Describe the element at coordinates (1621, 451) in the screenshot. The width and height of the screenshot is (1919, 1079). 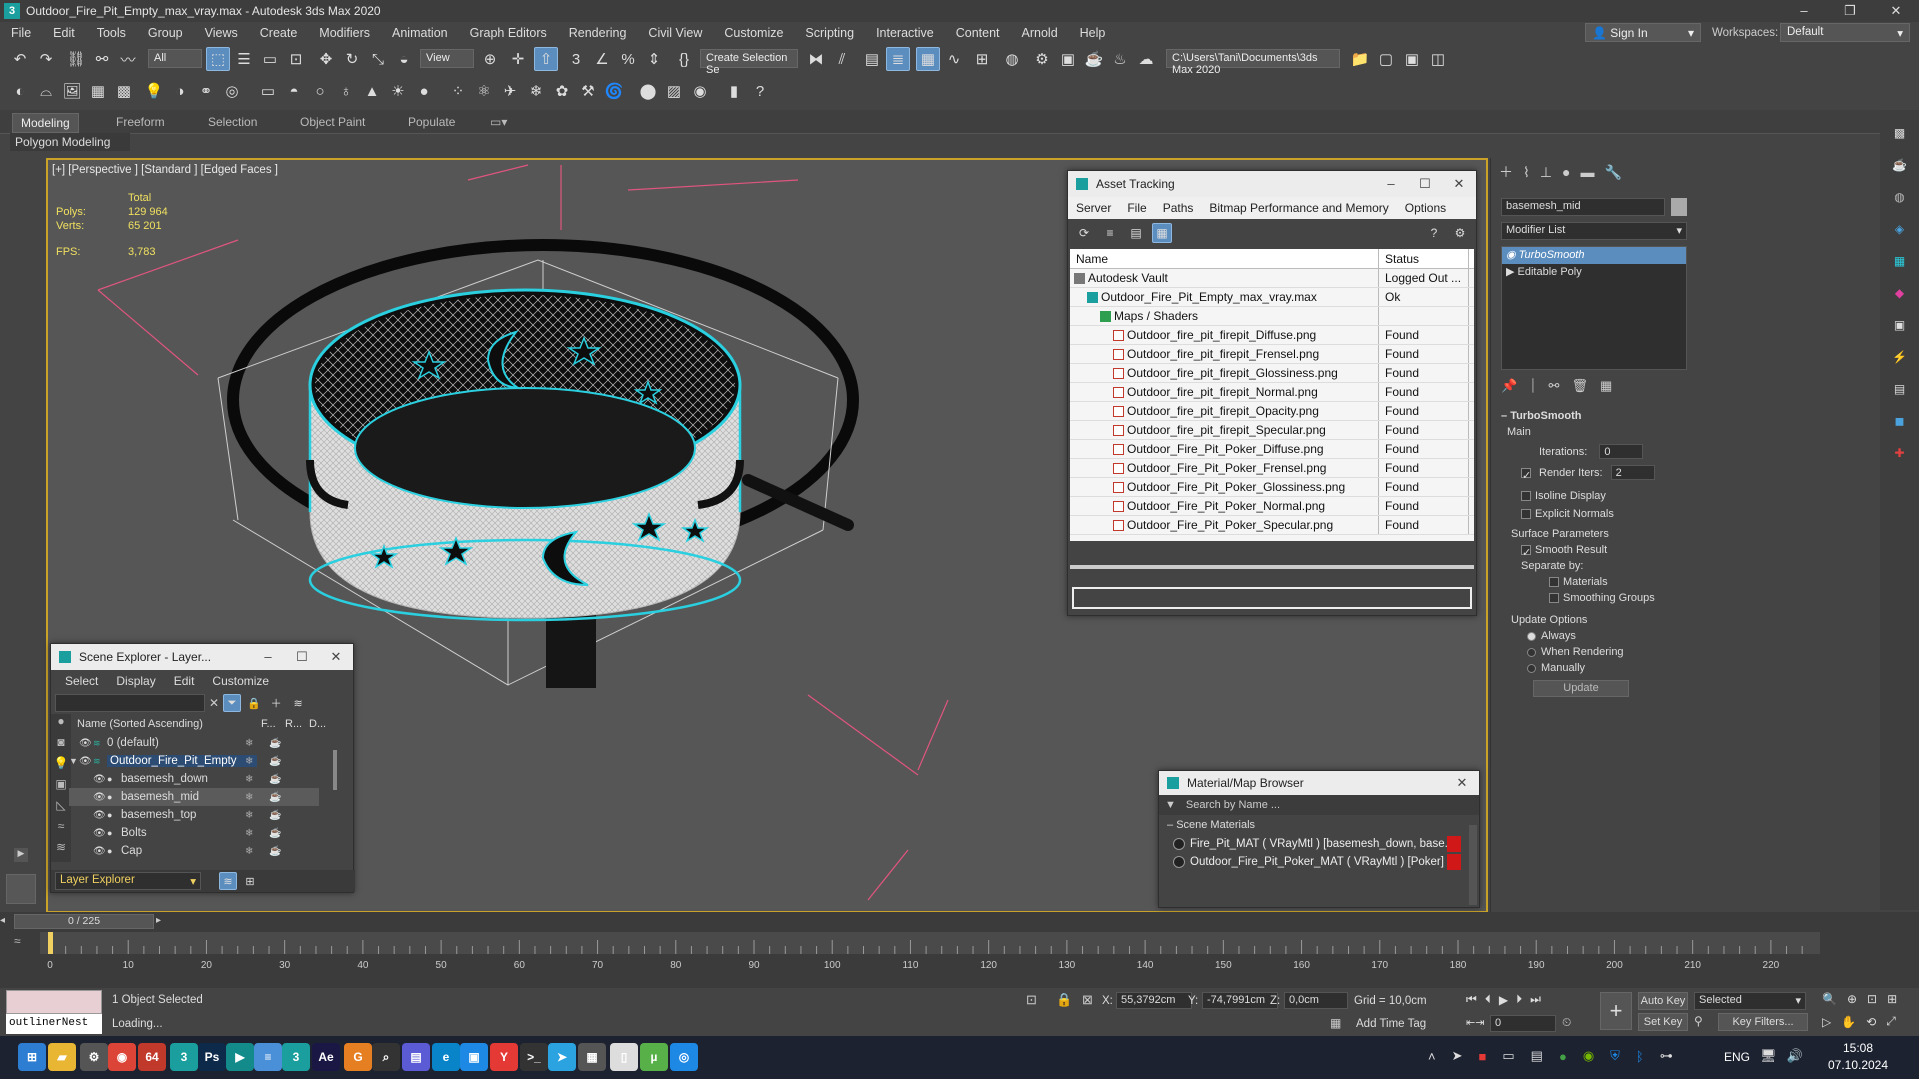
I see `iterations-spinner: 0` at that location.